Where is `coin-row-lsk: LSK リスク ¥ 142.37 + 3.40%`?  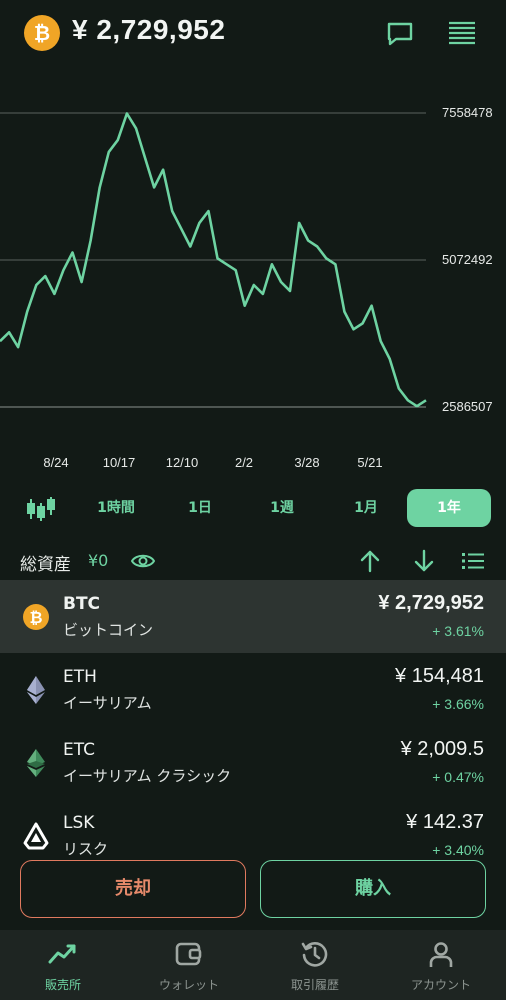 coin-row-lsk: LSK リスク ¥ 142.37 + 3.40% is located at coordinates (253, 828).